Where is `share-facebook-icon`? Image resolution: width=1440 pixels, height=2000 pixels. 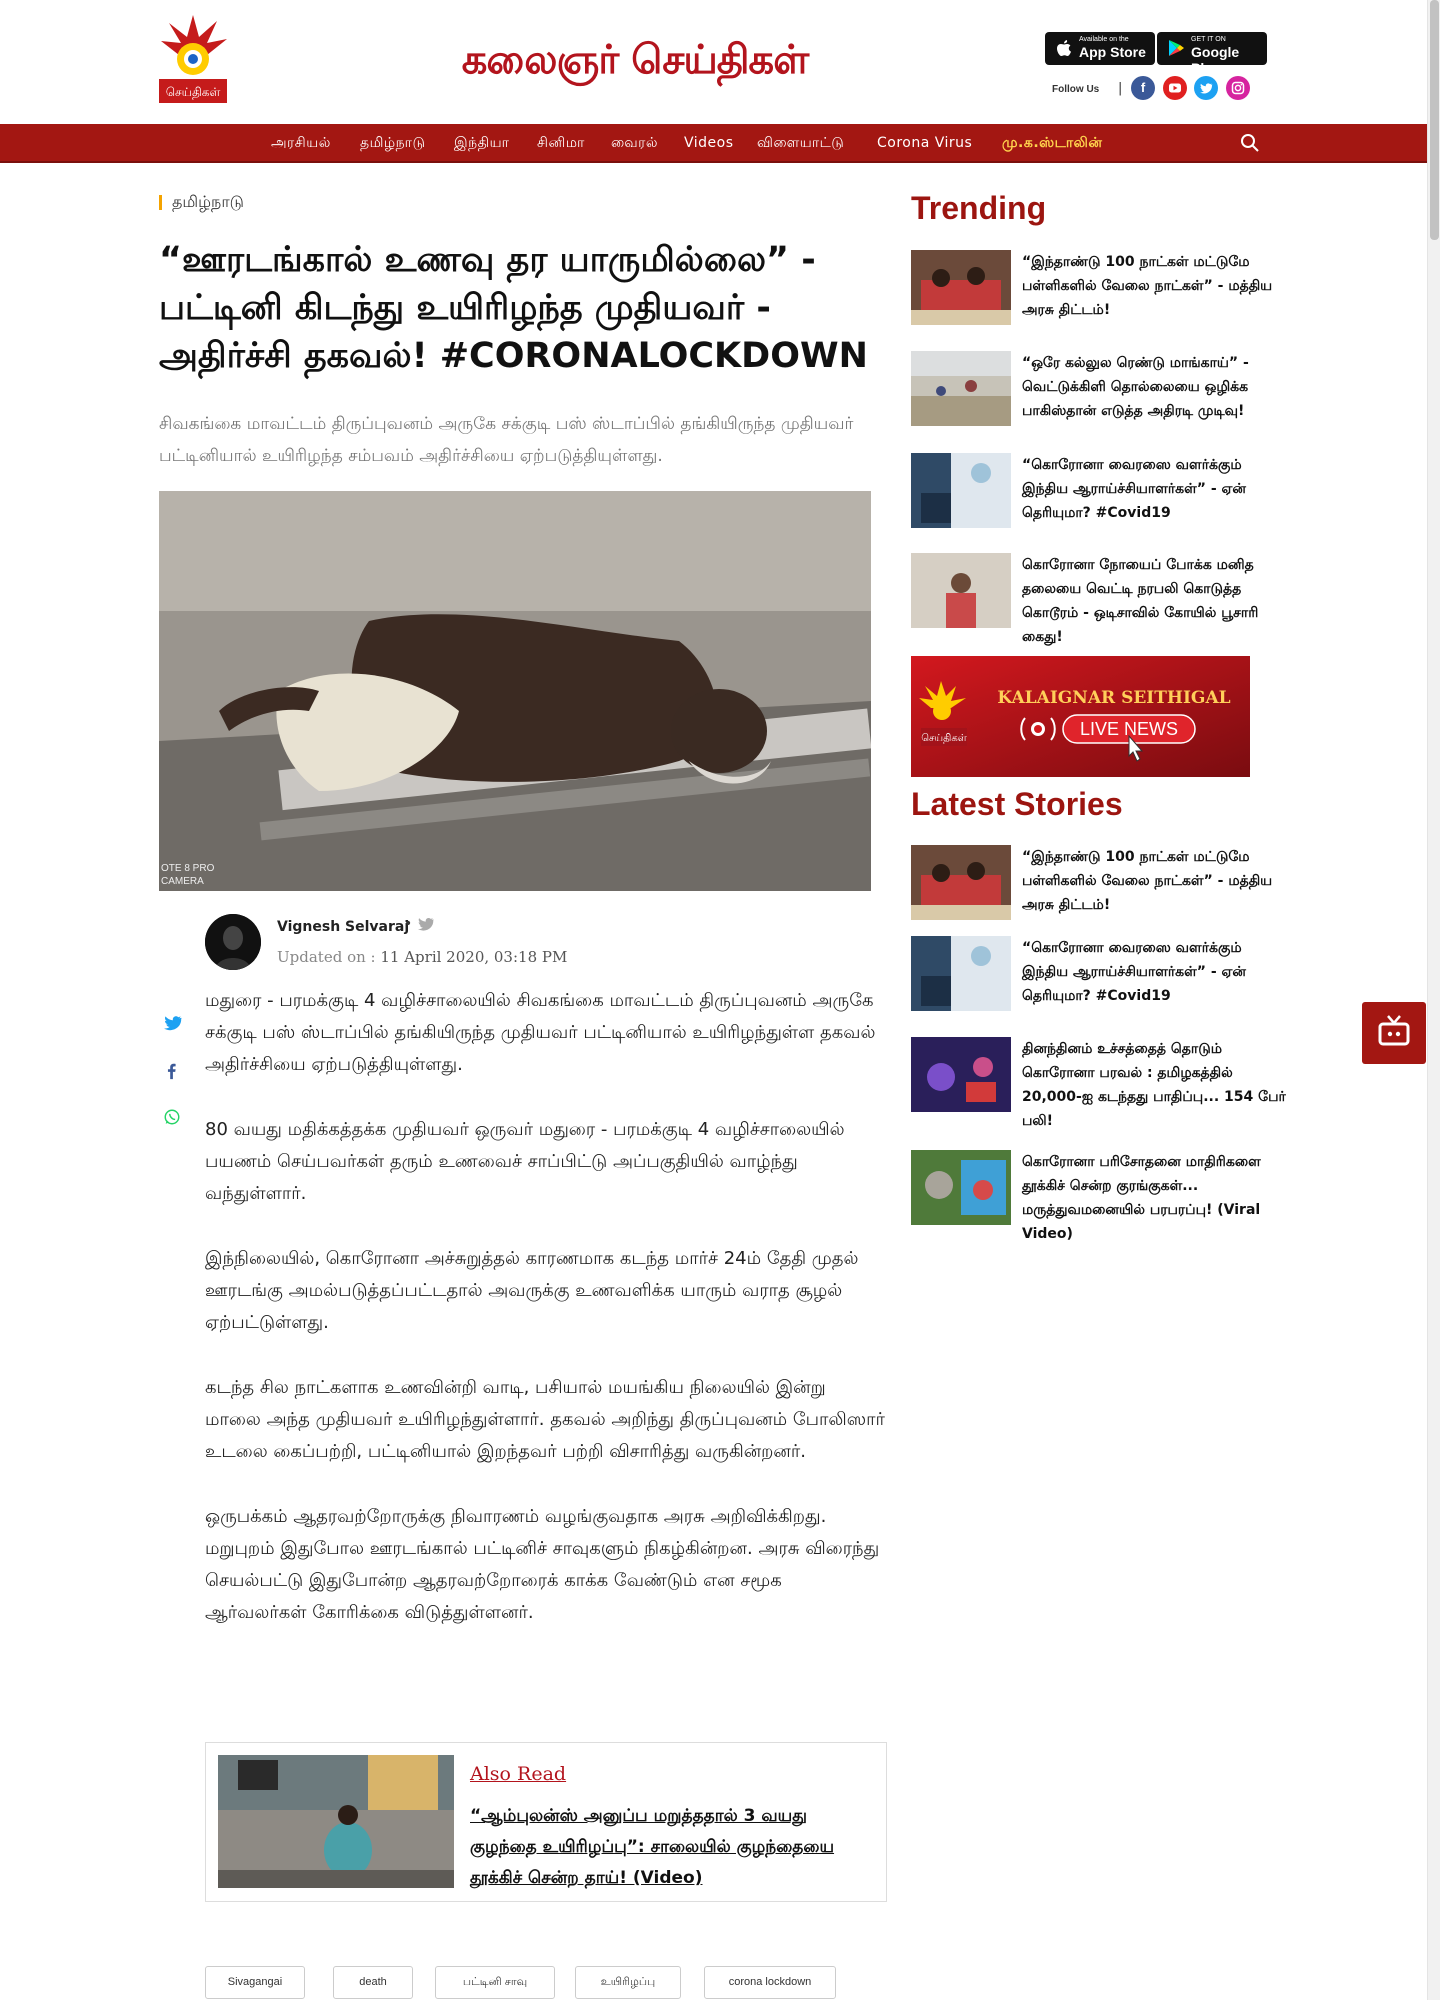 share-facebook-icon is located at coordinates (172, 1071).